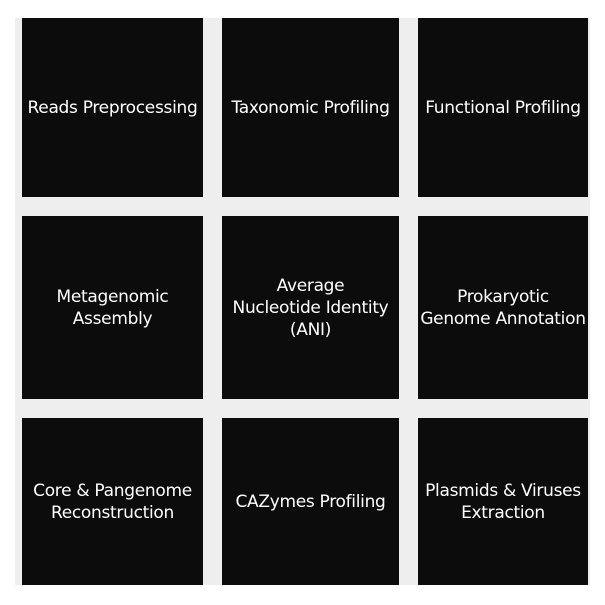 This screenshot has height=605, width=605. I want to click on tile-label: Average Nucleotide Identity (ANI), so click(310, 307).